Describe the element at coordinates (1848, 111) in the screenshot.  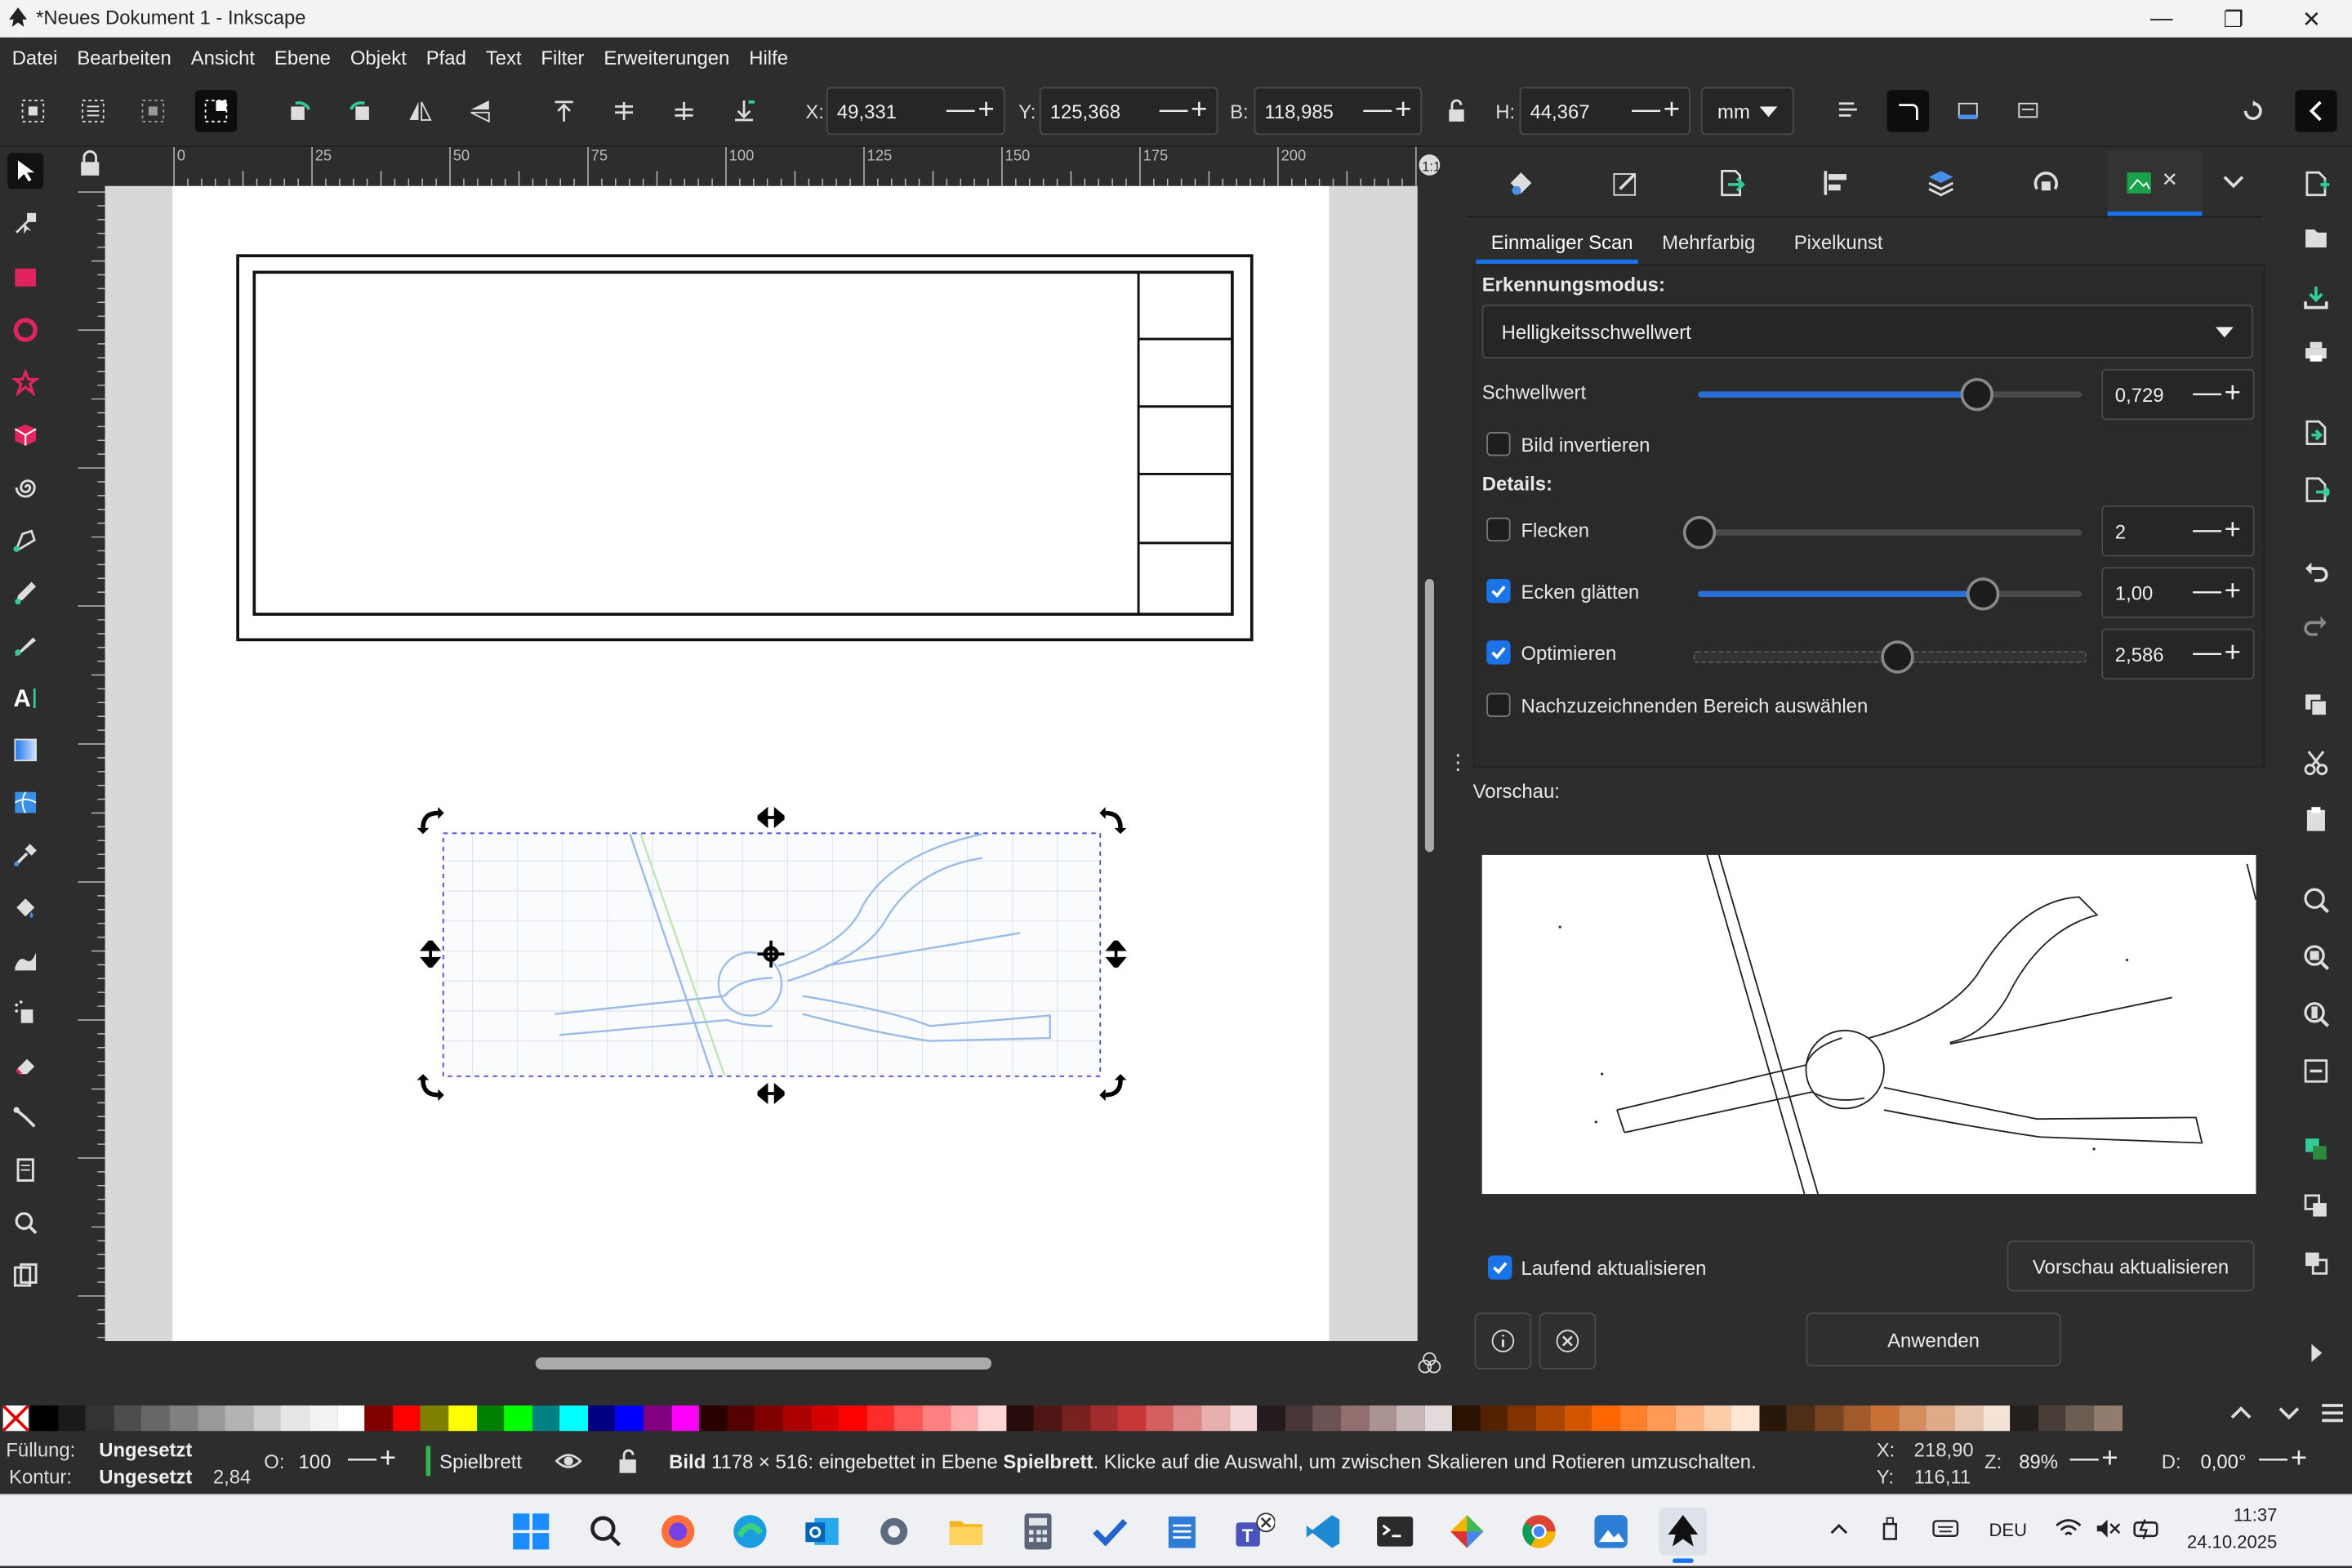
I see `scale-stroke-icon` at that location.